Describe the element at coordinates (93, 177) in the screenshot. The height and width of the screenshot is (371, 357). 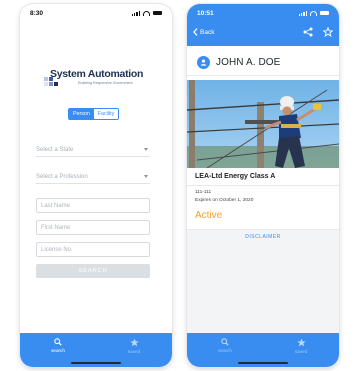
I see `profession-select: Select a Profession` at that location.